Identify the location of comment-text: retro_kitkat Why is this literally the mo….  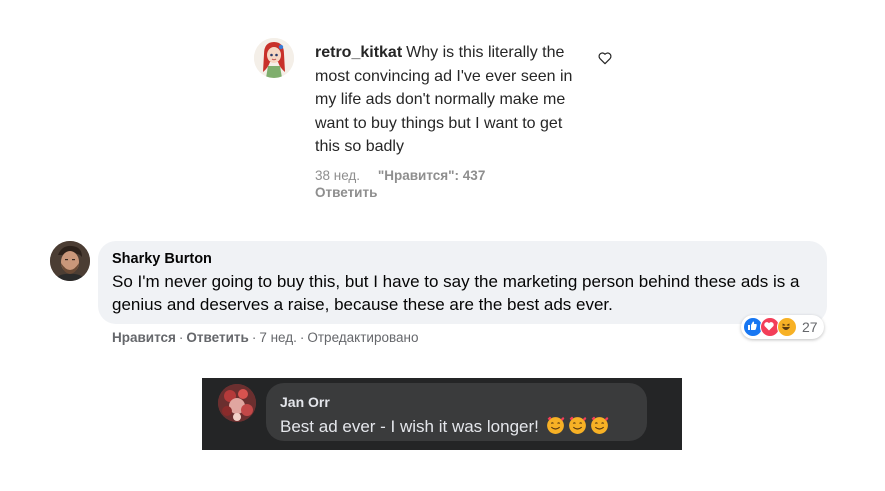
(450, 100).